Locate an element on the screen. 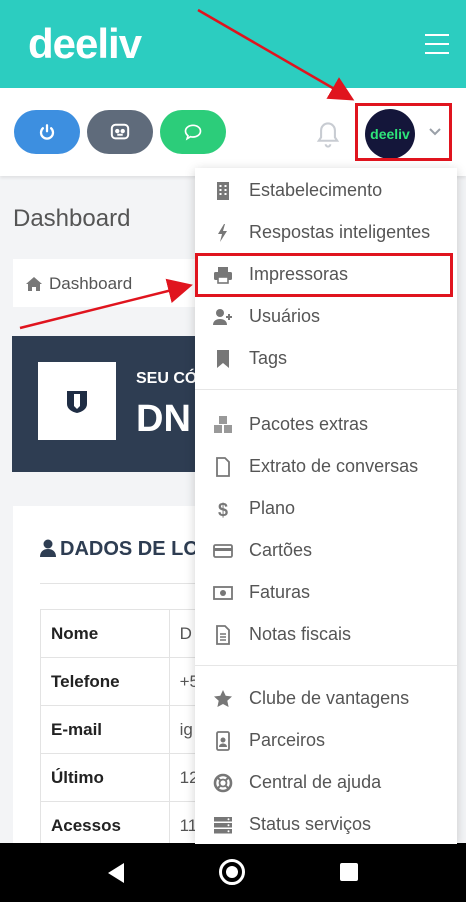 This screenshot has width=466, height=902. menu-item-pacotes-extras: Pacotes extras is located at coordinates (326, 424).